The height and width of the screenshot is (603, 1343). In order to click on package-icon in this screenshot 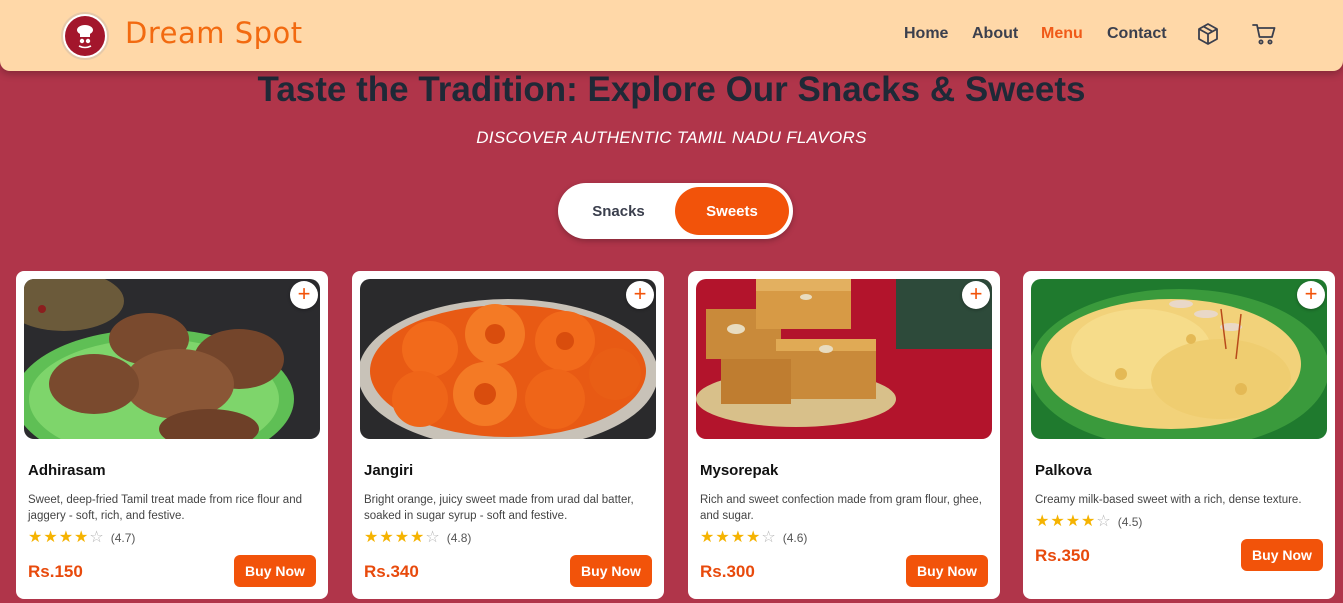, I will do `click(1209, 35)`.